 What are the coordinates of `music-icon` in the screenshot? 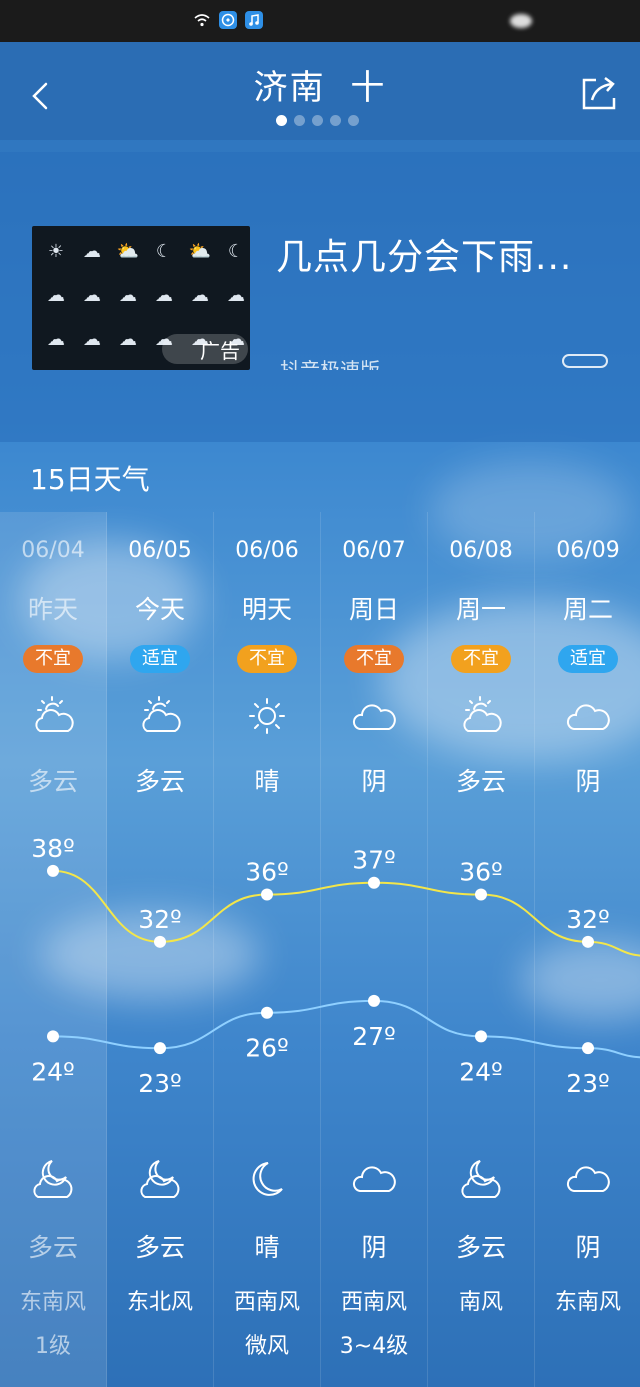 It's located at (254, 20).